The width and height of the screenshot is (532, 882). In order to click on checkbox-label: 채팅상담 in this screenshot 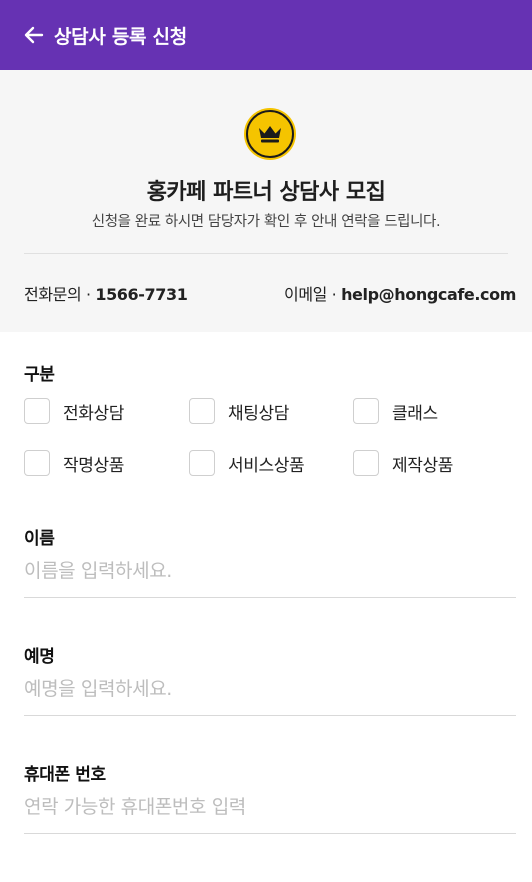, I will do `click(258, 413)`.